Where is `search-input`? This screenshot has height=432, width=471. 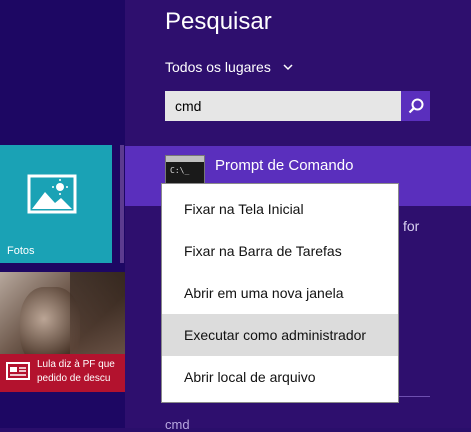 search-input is located at coordinates (283, 106).